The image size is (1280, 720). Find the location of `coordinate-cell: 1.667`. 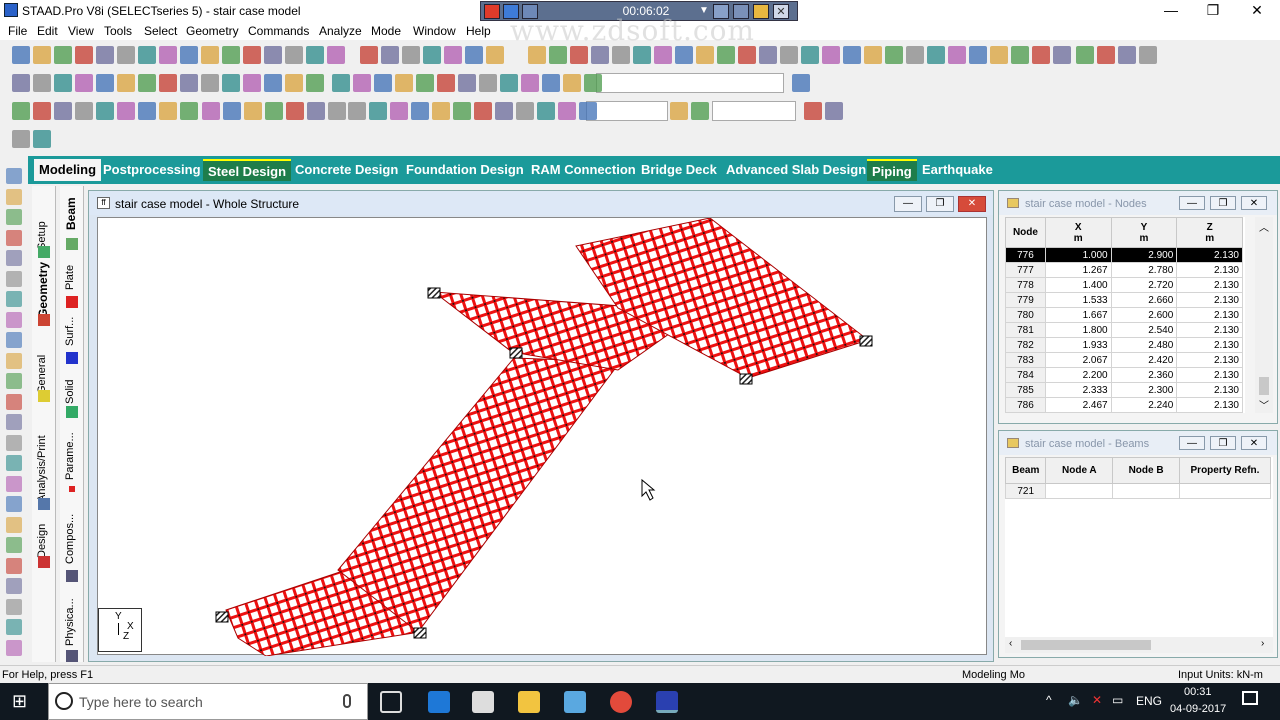

coordinate-cell: 1.667 is located at coordinates (1078, 315).